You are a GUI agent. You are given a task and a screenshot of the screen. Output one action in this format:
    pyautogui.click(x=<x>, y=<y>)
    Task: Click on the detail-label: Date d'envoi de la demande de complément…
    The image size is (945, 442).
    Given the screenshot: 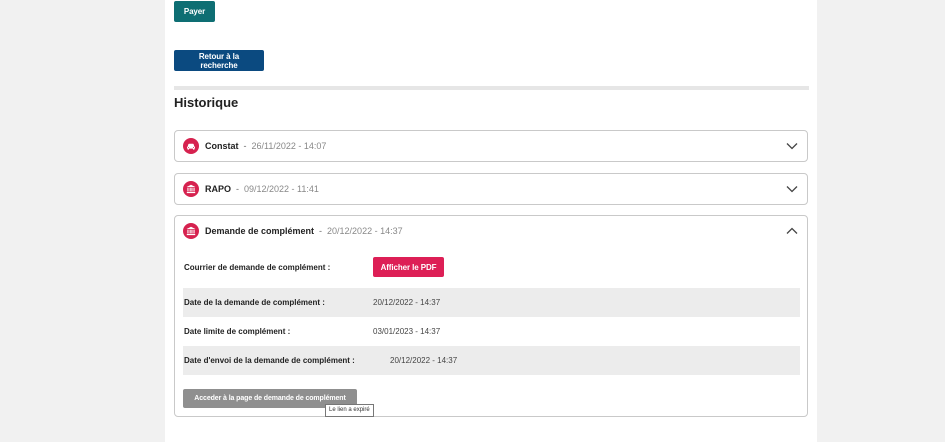 What is the action you would take?
    pyautogui.click(x=269, y=360)
    